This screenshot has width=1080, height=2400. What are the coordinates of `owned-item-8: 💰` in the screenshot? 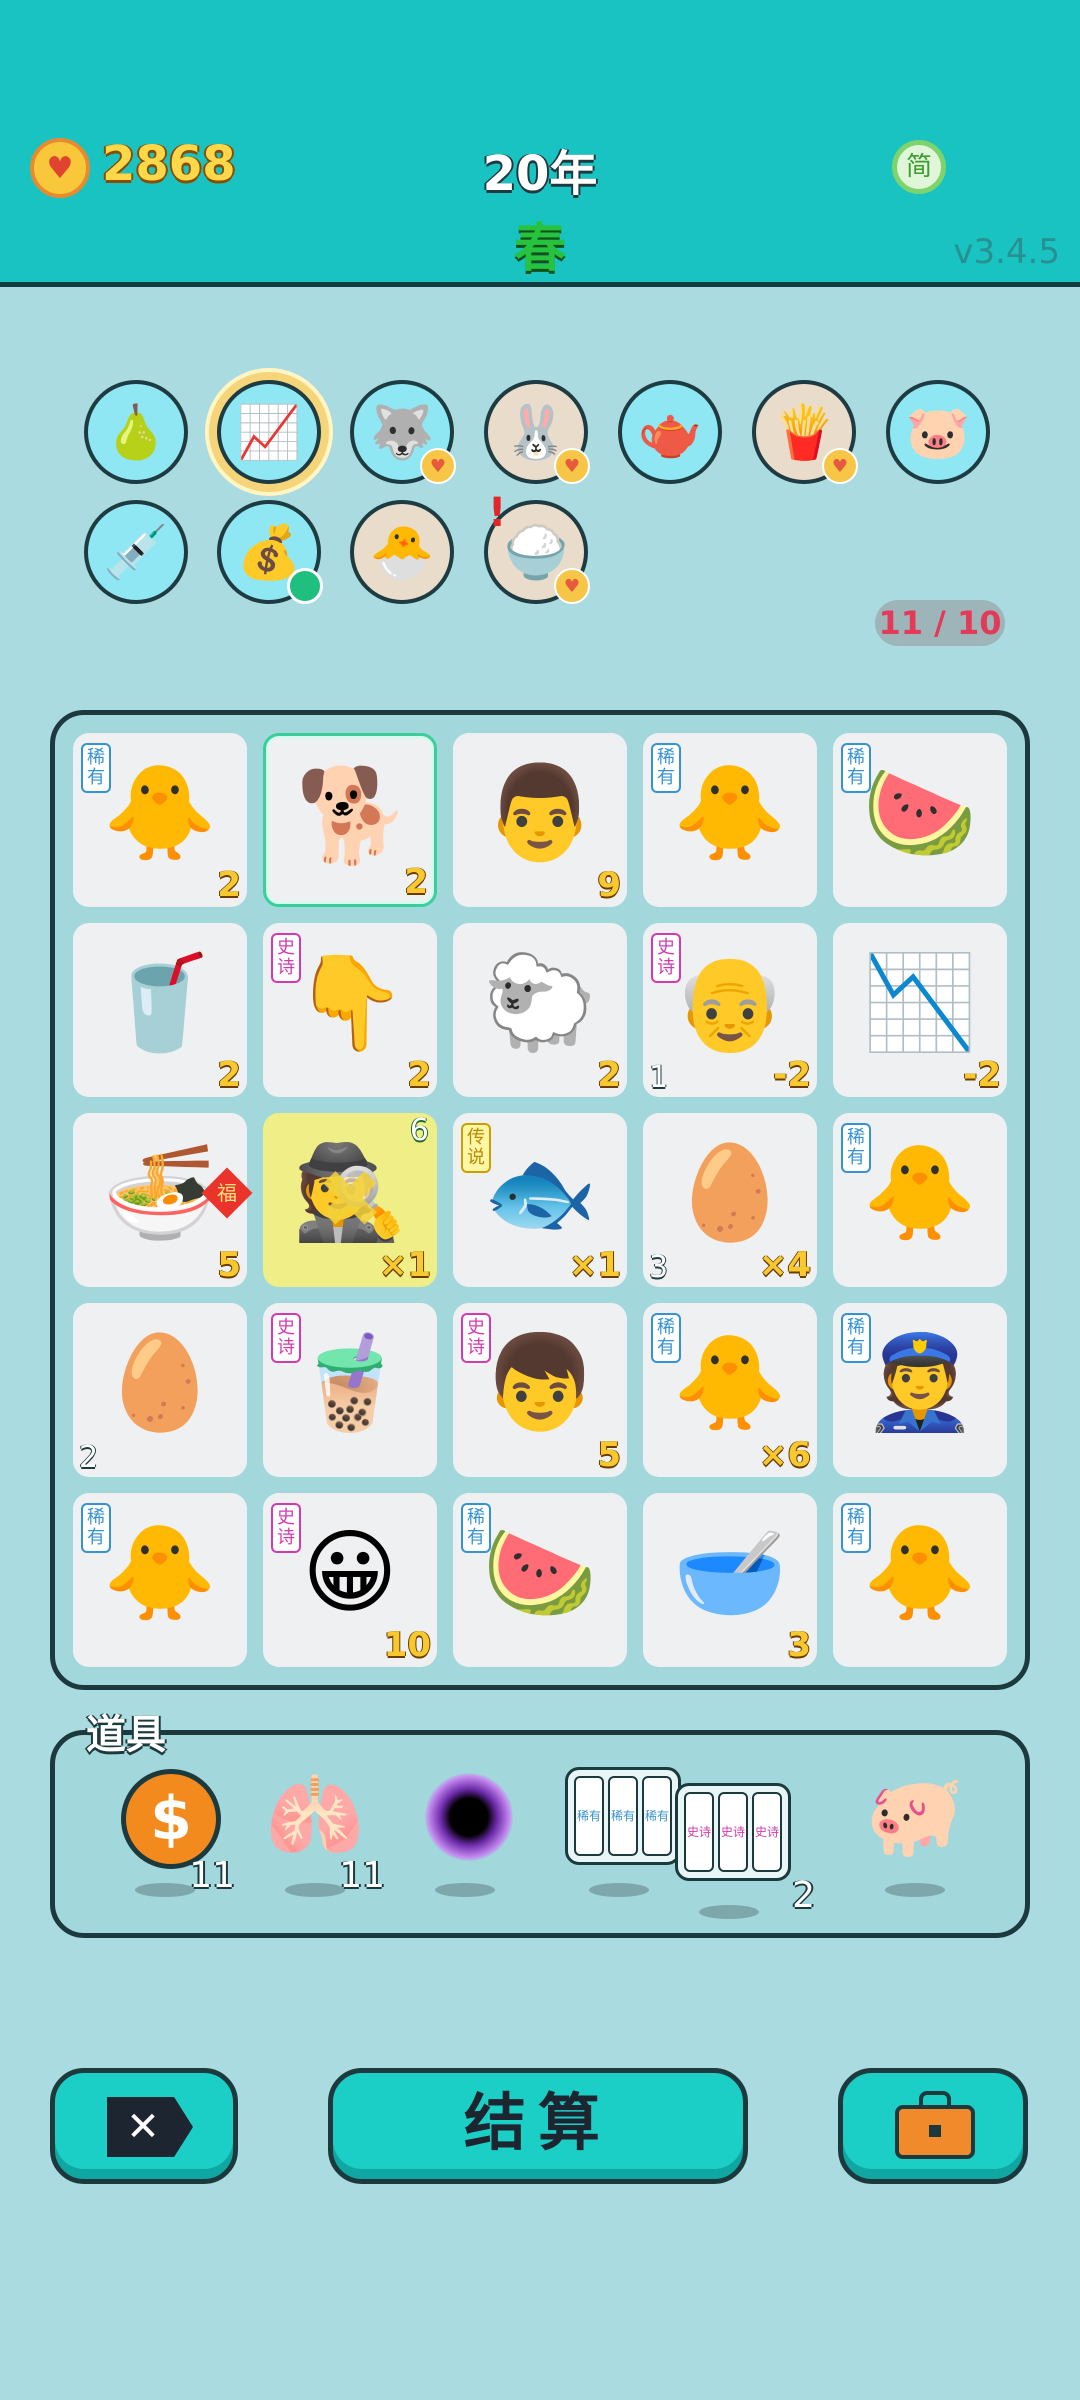 It's located at (270, 552).